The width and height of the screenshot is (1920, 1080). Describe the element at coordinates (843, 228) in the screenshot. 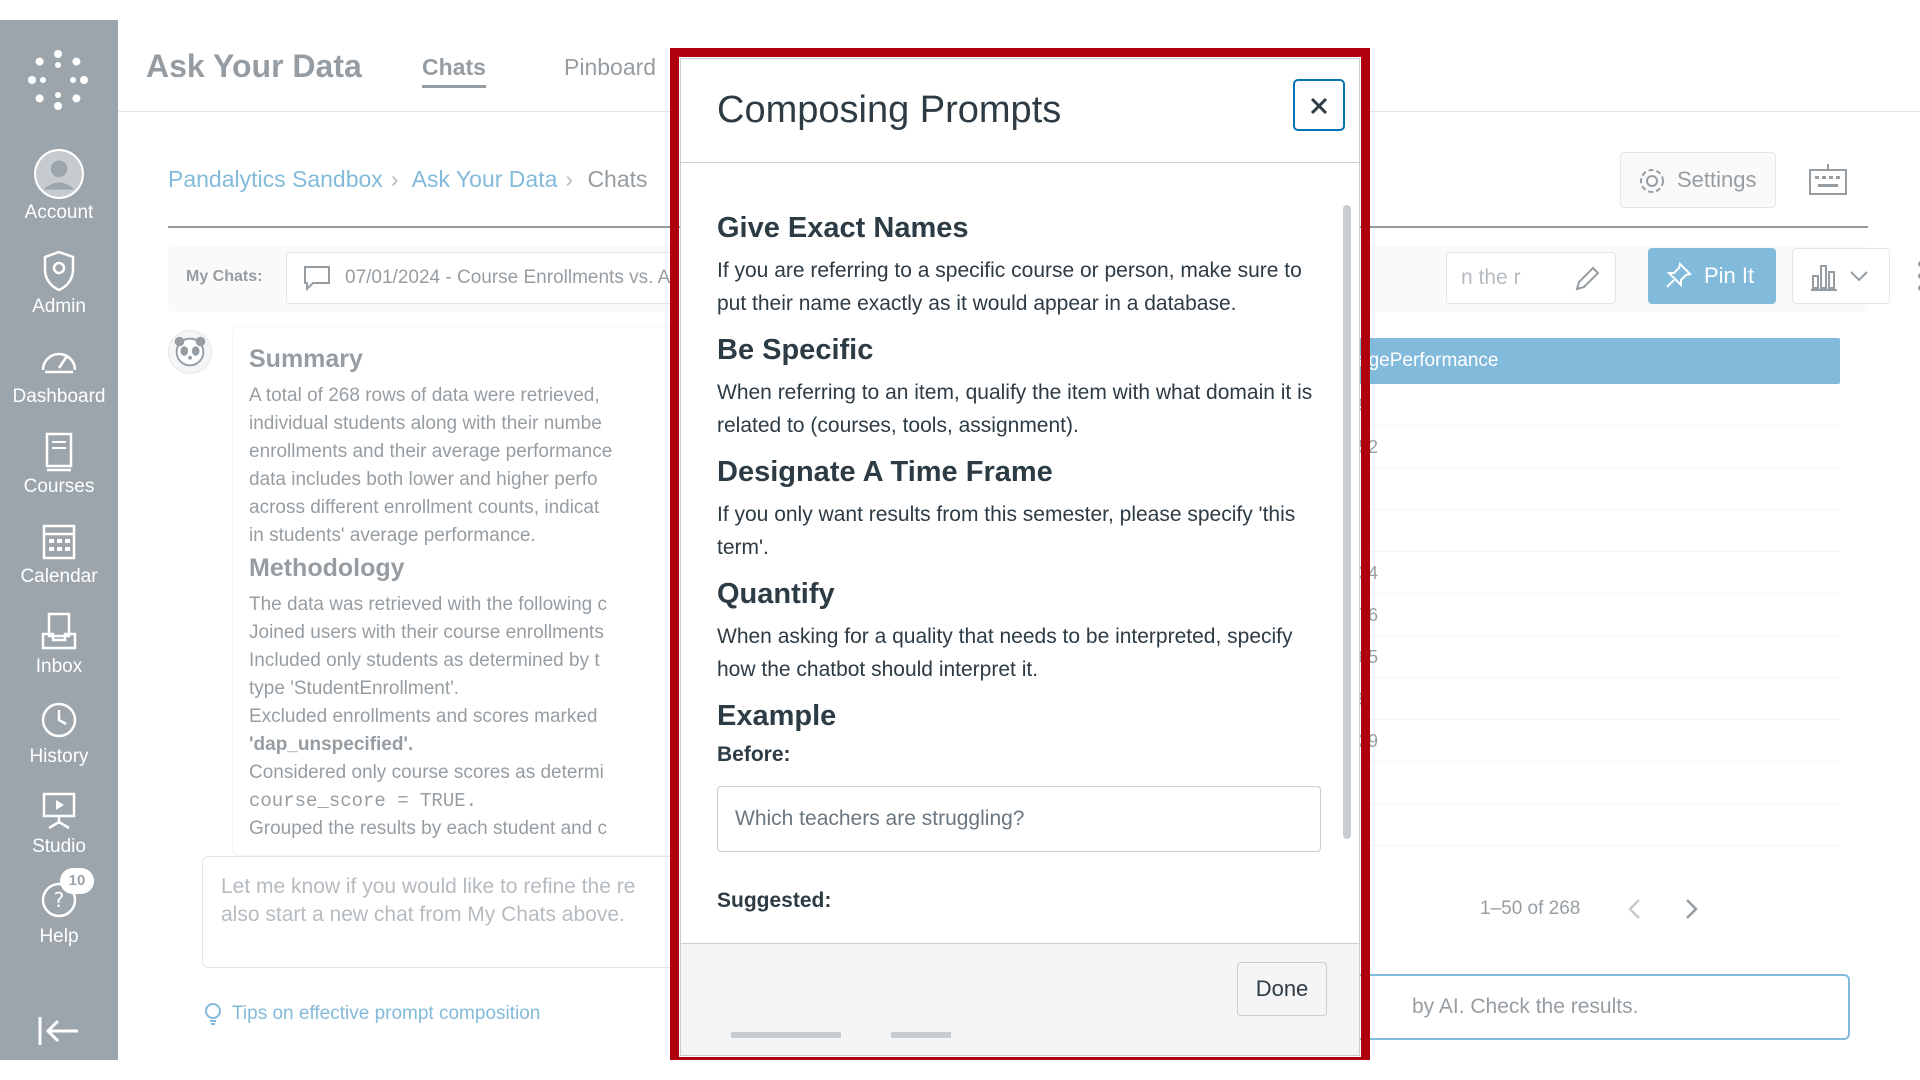

I see `tip-heading: Give Exact Names` at that location.